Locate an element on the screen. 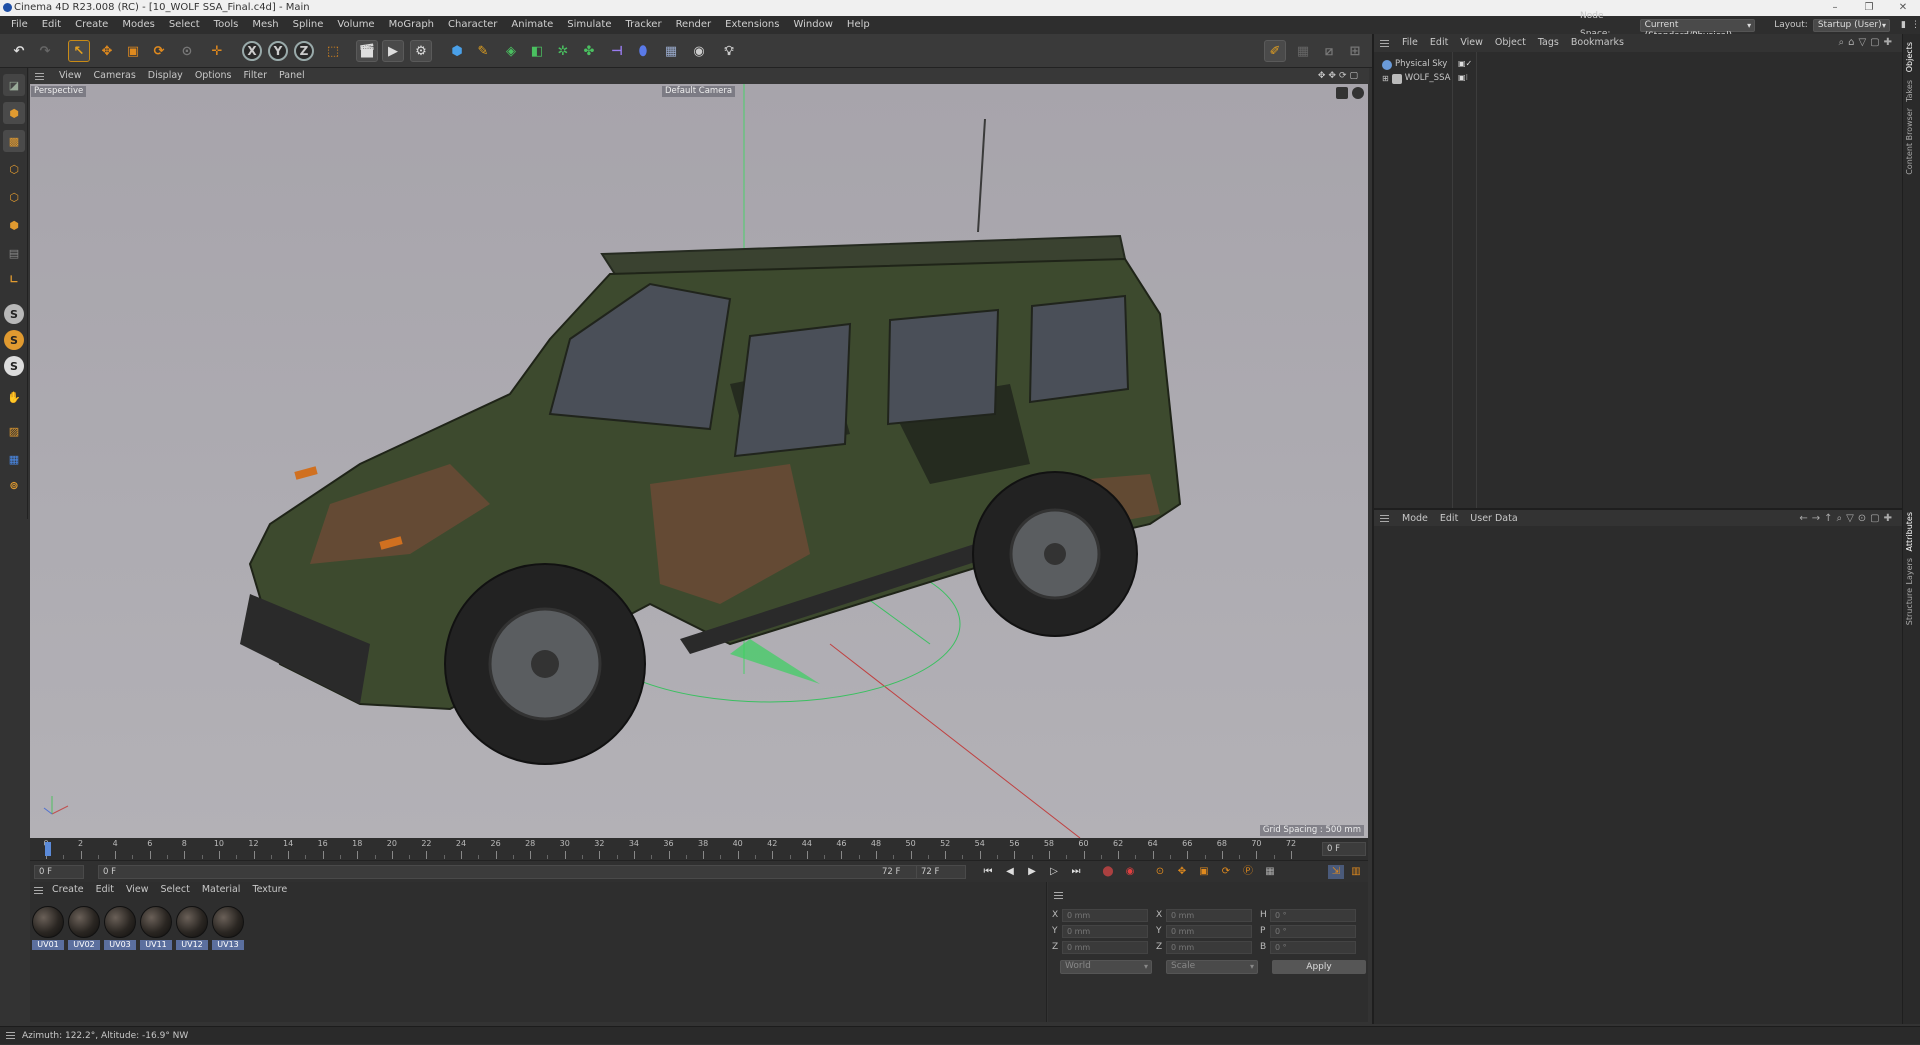 Image resolution: width=1920 pixels, height=1045 pixels. menu-mograph: MoGraph is located at coordinates (411, 25).